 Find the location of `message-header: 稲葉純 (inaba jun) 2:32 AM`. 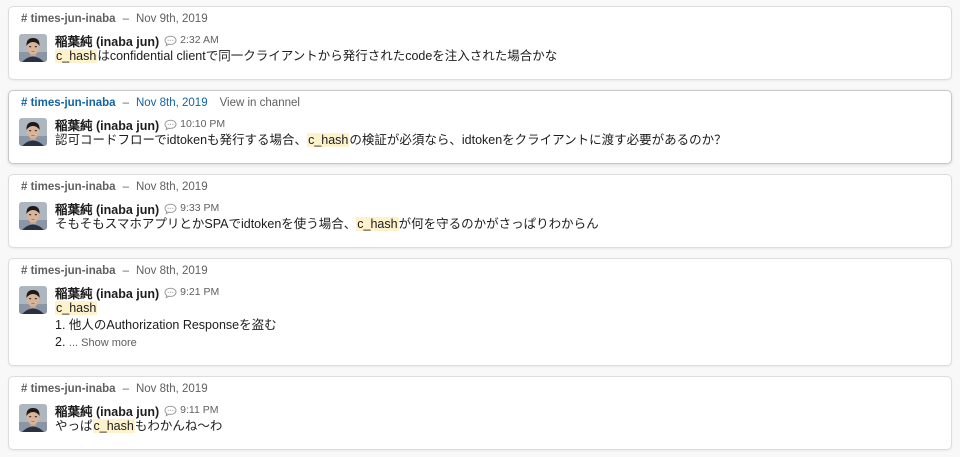

message-header: 稲葉純 (inaba jun) 2:32 AM is located at coordinates (497, 40).